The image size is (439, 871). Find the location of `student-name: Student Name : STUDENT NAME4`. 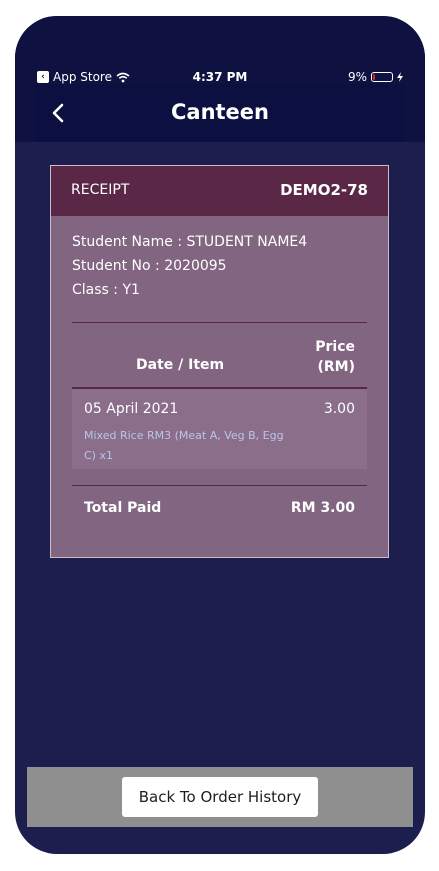

student-name: Student Name : STUDENT NAME4 is located at coordinates (190, 242).